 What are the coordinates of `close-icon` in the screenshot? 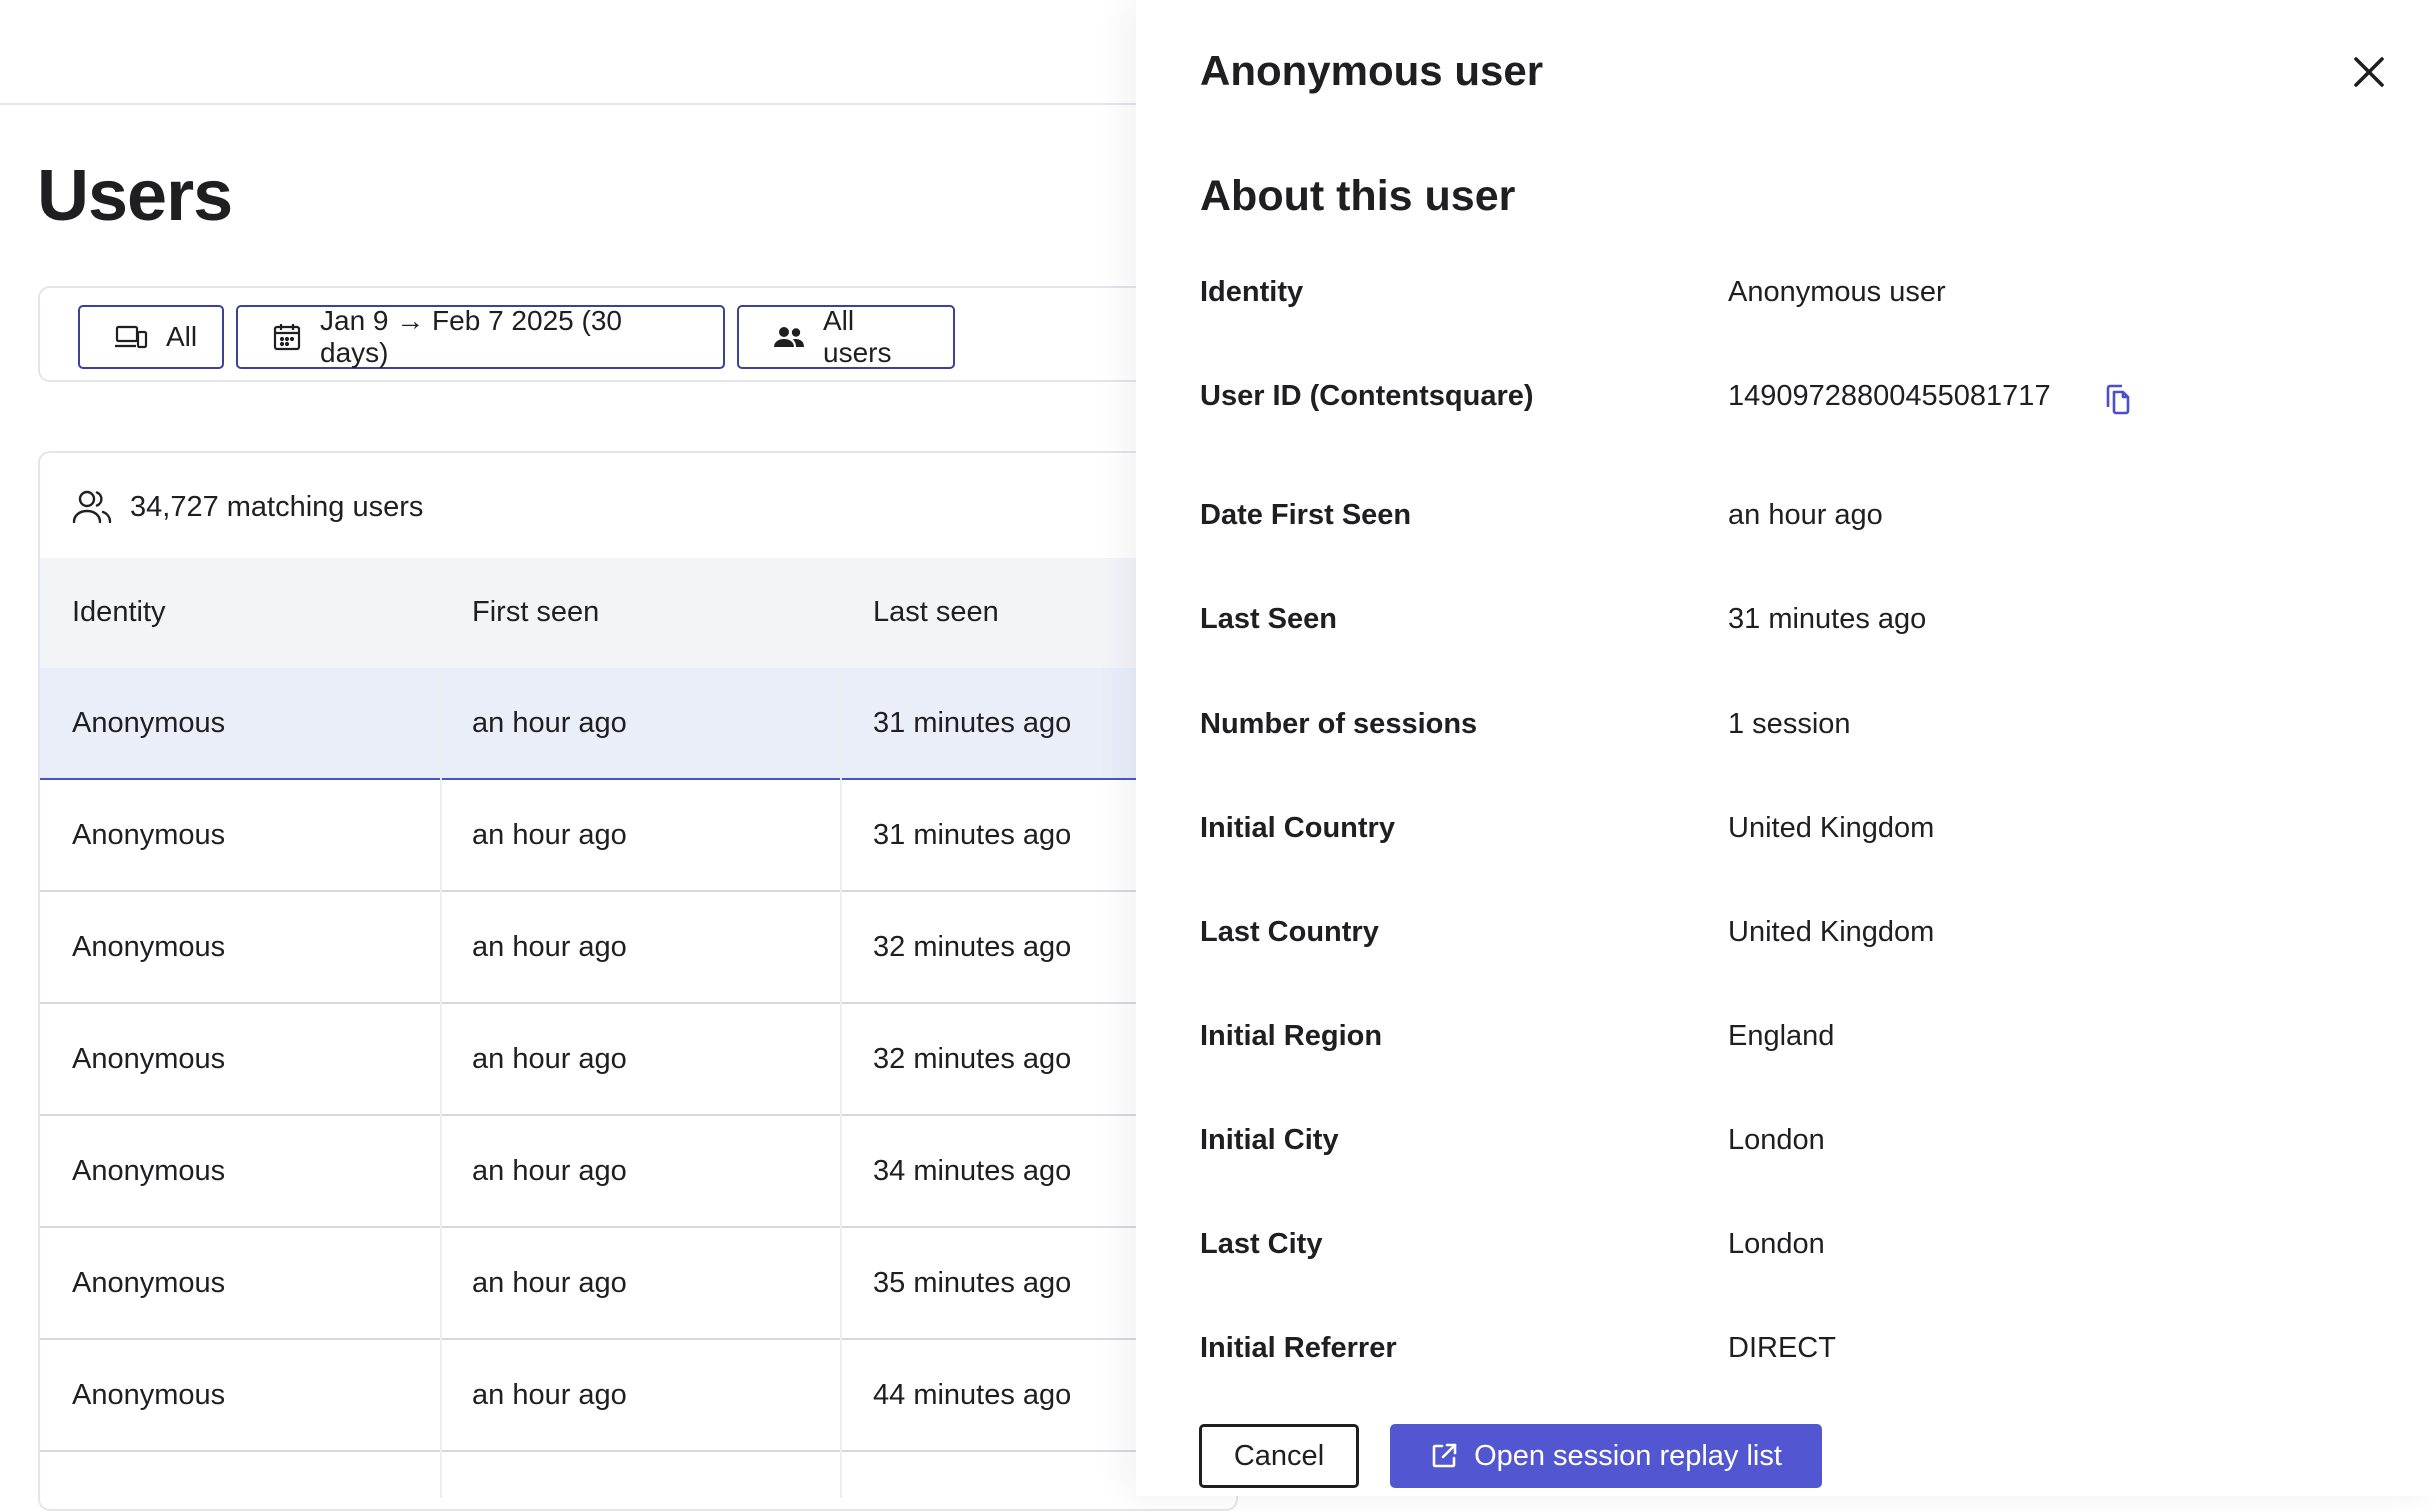 It's located at (2369, 72).